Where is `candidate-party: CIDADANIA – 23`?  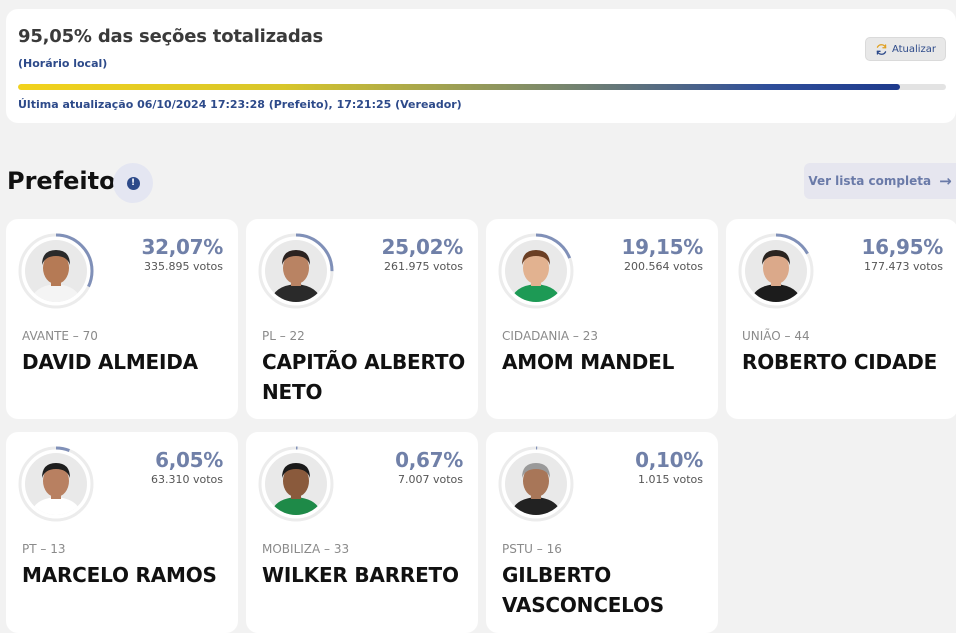 candidate-party: CIDADANIA – 23 is located at coordinates (550, 336).